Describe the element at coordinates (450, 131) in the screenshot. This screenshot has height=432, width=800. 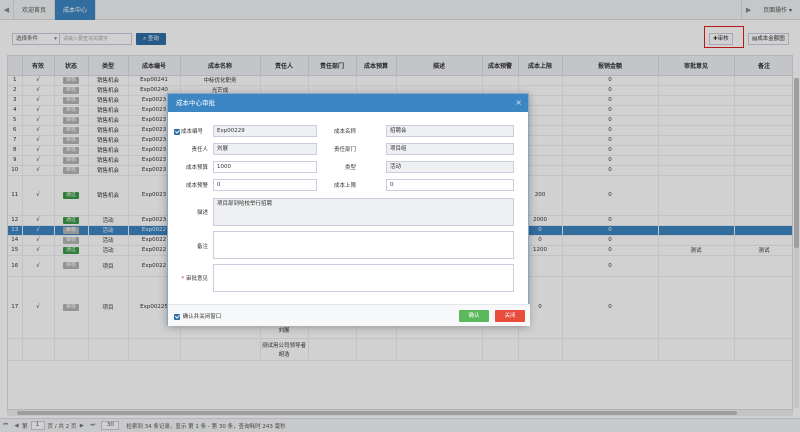
I see `name-field: 招聘会` at that location.